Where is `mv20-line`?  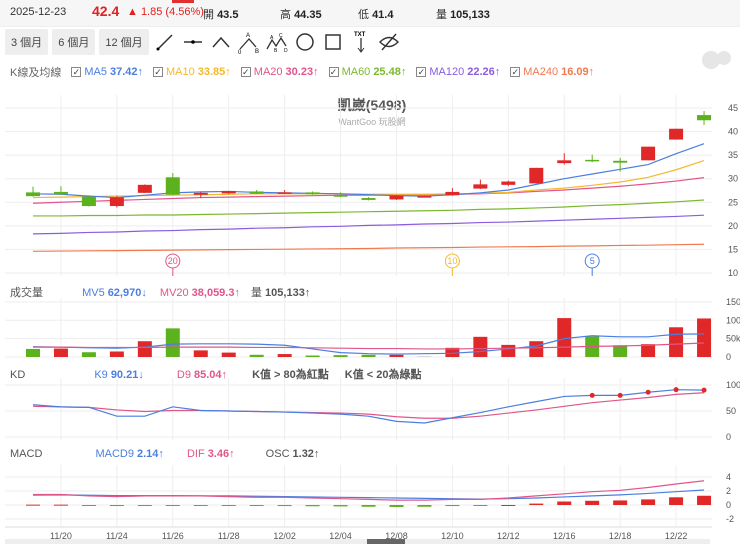
mv20-line is located at coordinates (369, 346).